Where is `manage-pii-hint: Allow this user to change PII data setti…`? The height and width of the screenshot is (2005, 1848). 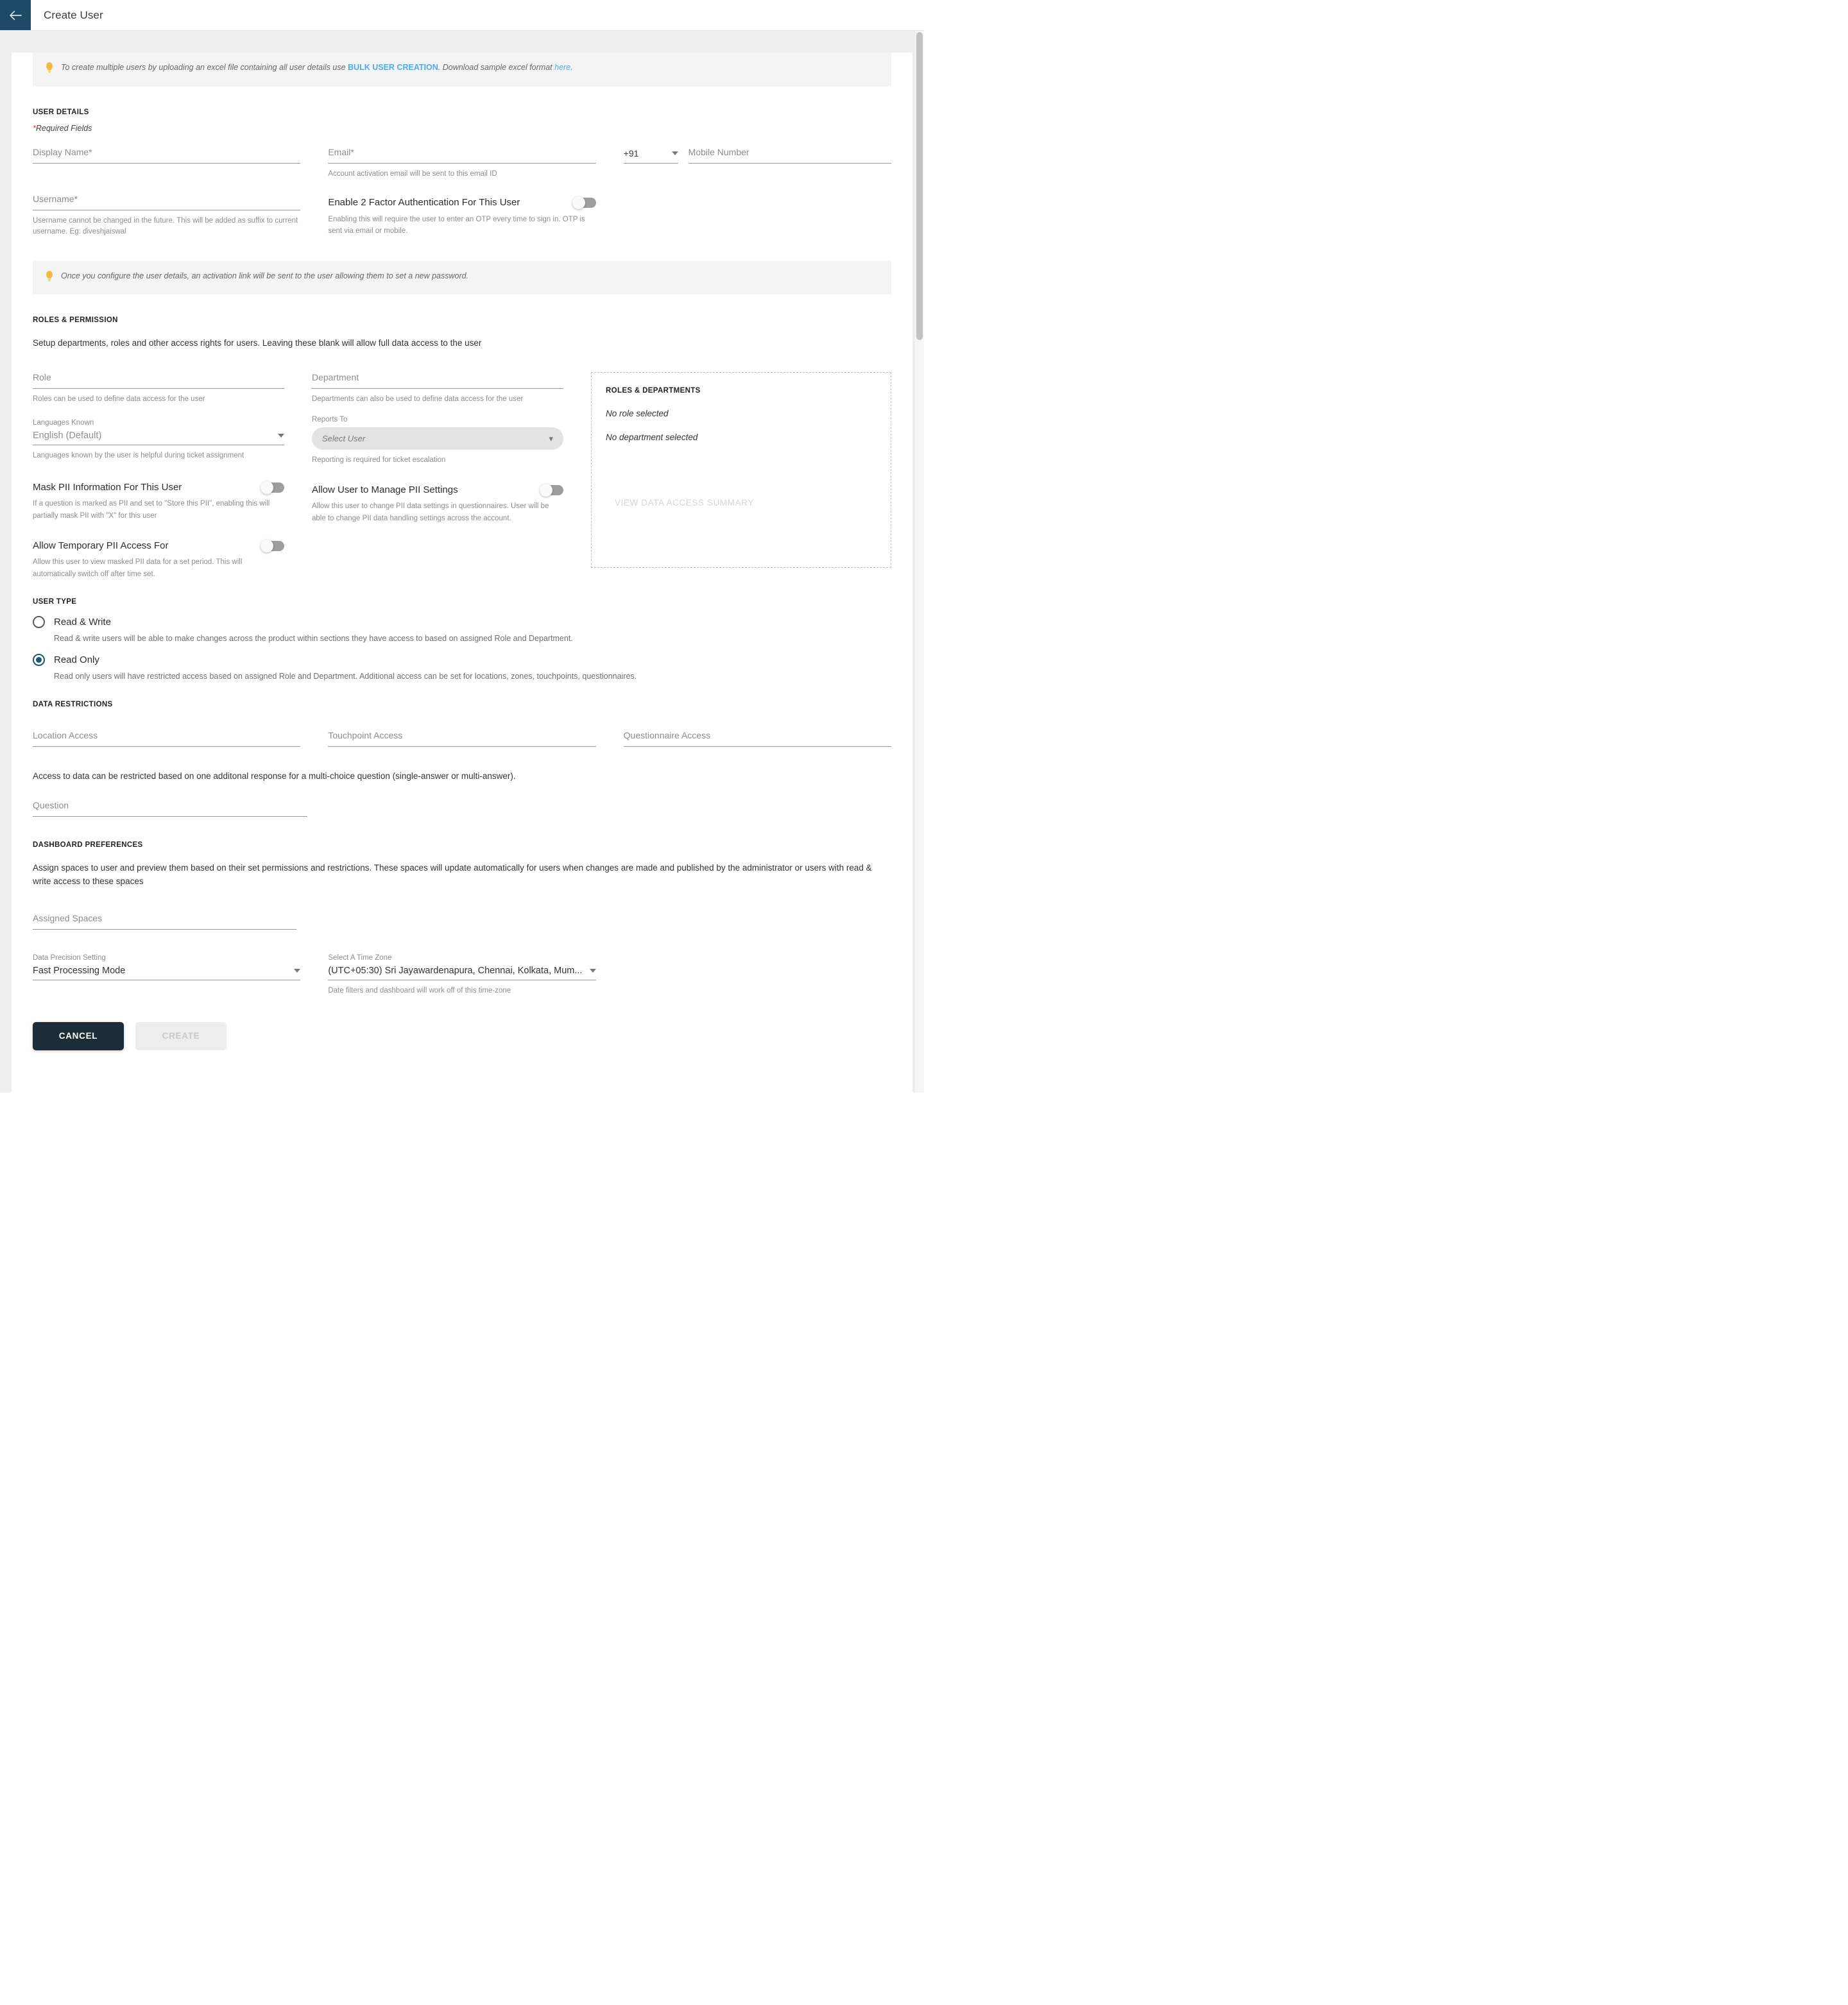
manage-pii-hint: Allow this user to change PII data setti… is located at coordinates (431, 512).